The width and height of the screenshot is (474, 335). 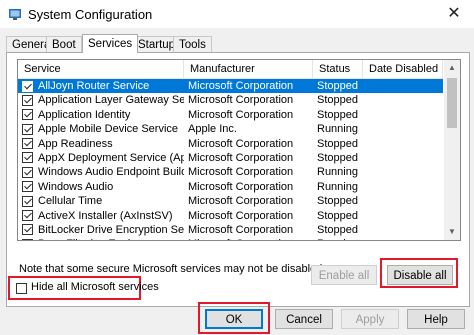 I want to click on title-bar: System Configuration ✕, so click(x=237, y=14).